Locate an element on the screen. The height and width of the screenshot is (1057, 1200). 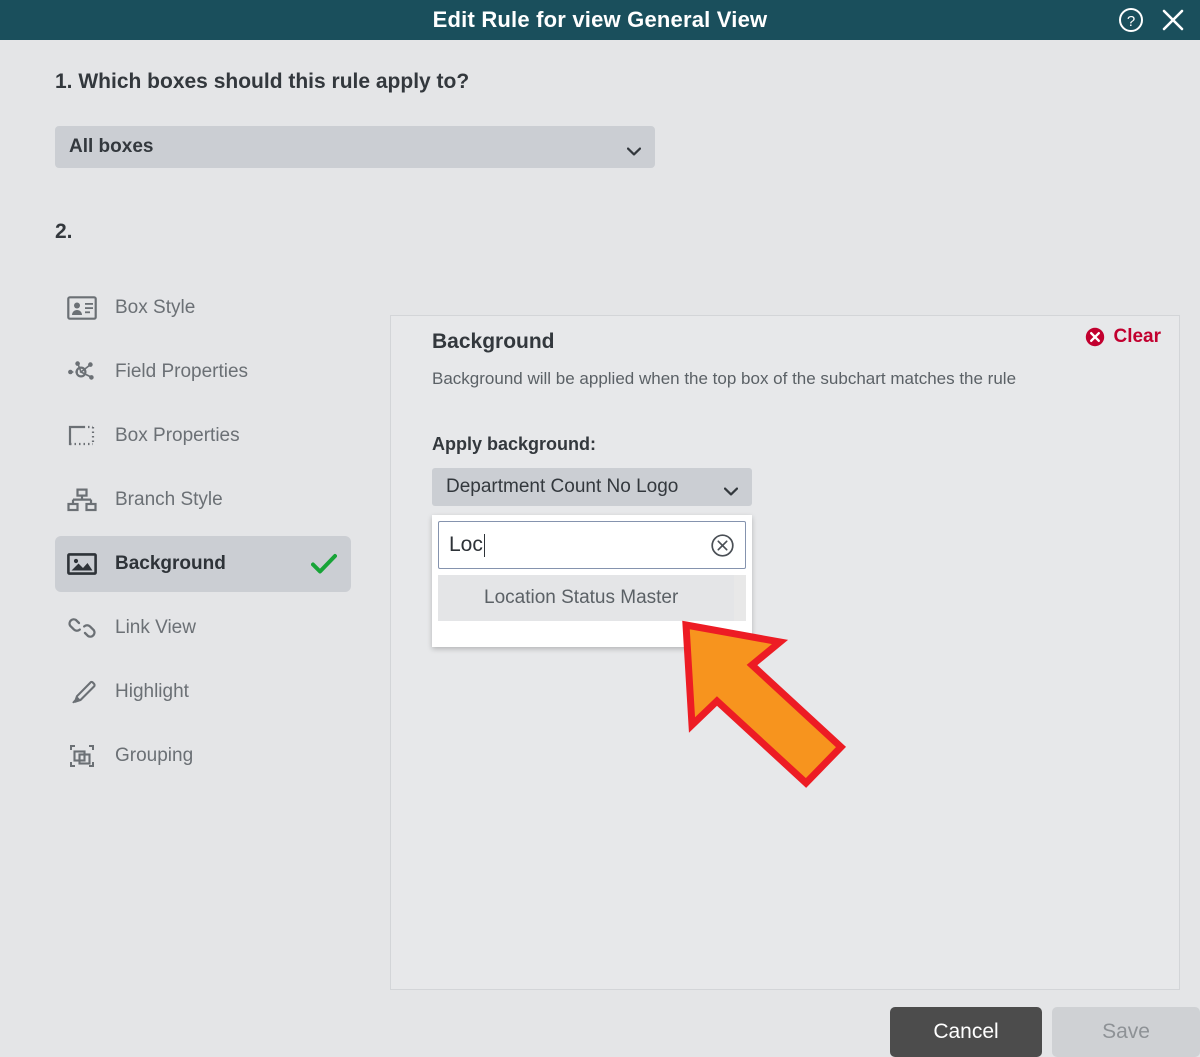
dropdown-scrollbar is located at coordinates (740, 598).